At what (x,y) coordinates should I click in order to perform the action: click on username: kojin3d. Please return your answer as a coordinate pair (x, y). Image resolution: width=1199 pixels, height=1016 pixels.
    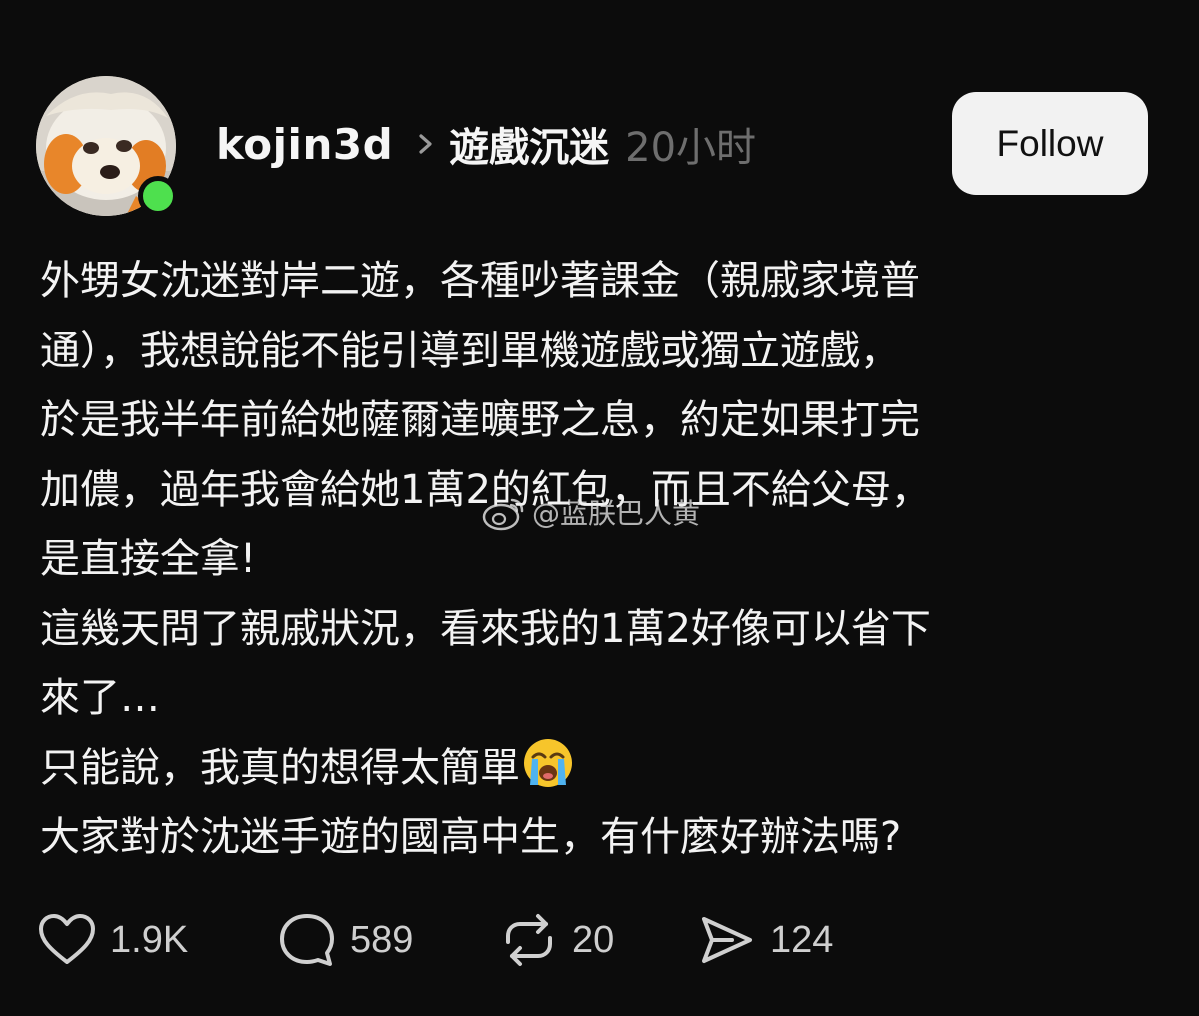
    Looking at the image, I should click on (304, 144).